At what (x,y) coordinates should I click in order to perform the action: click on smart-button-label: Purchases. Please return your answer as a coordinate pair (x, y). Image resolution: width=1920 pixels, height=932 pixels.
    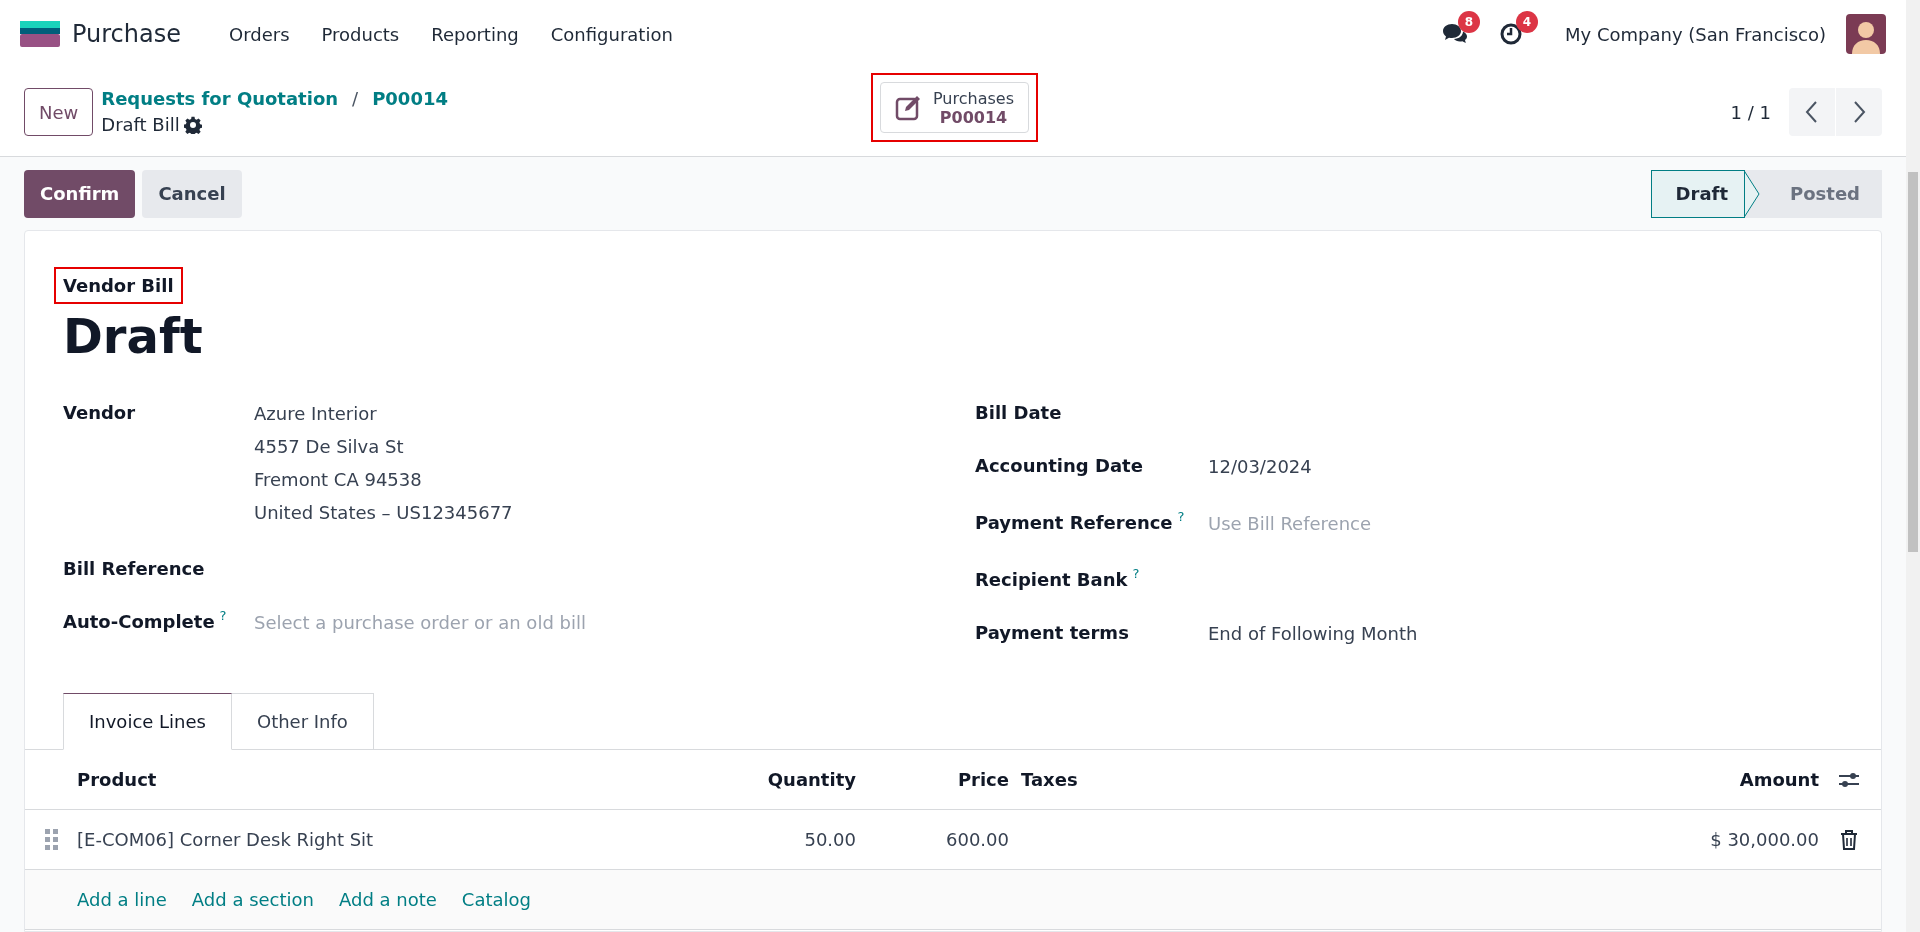
    Looking at the image, I should click on (973, 98).